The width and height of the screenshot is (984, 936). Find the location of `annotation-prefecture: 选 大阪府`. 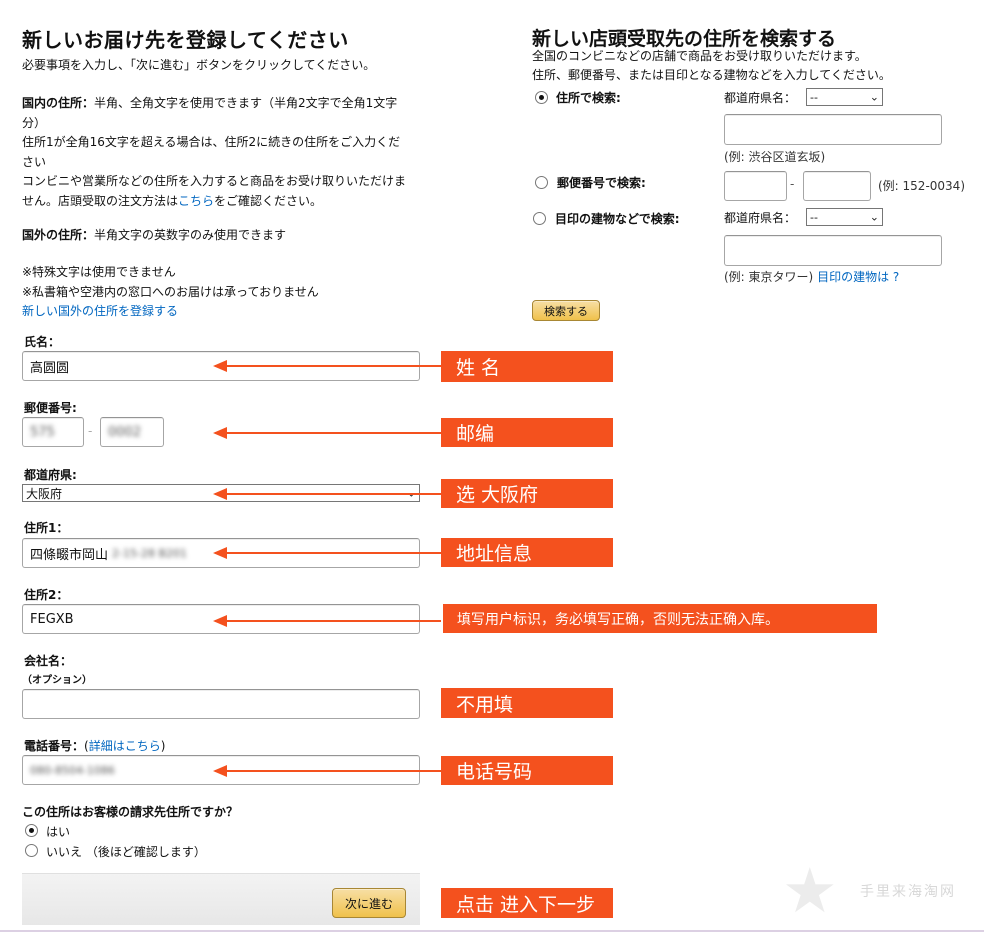

annotation-prefecture: 选 大阪府 is located at coordinates (527, 493).